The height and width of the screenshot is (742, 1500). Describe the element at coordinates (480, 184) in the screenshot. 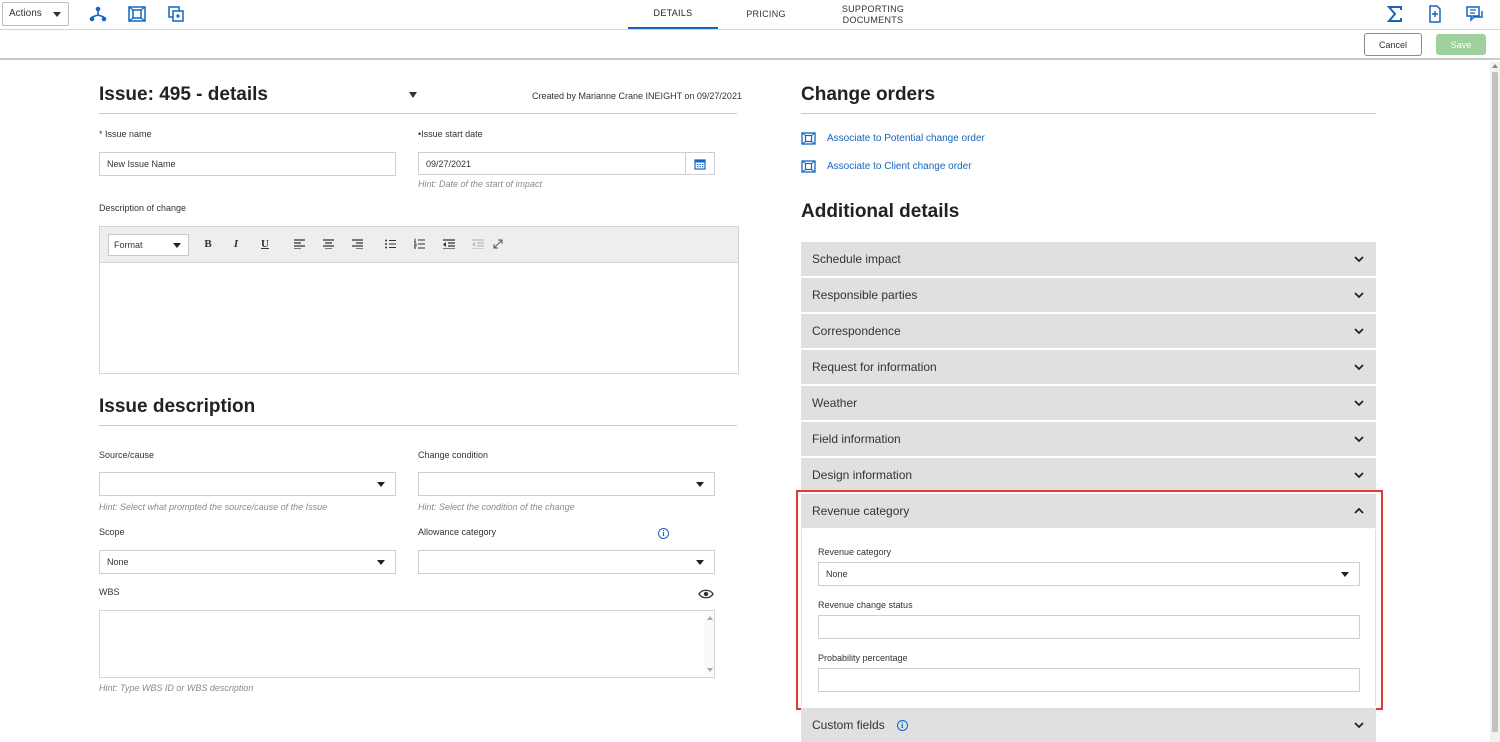

I see `issue-start-date-hint: Hint: Date of the start of impact` at that location.